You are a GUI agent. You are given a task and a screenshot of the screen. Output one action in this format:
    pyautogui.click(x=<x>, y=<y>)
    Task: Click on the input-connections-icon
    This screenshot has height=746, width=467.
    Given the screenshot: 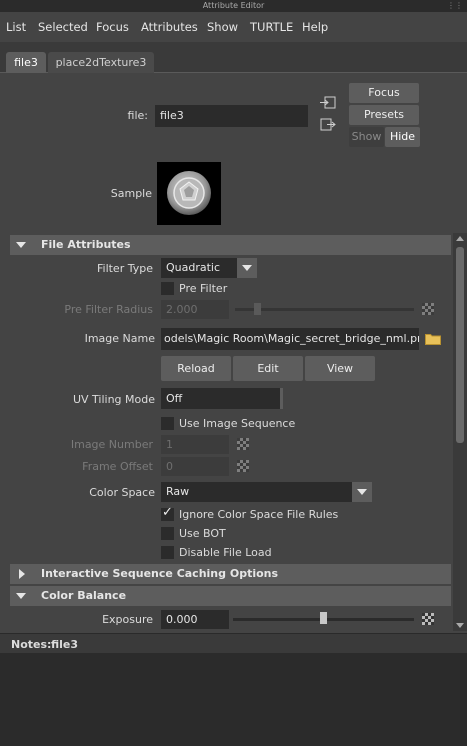 What is the action you would take?
    pyautogui.click(x=328, y=103)
    